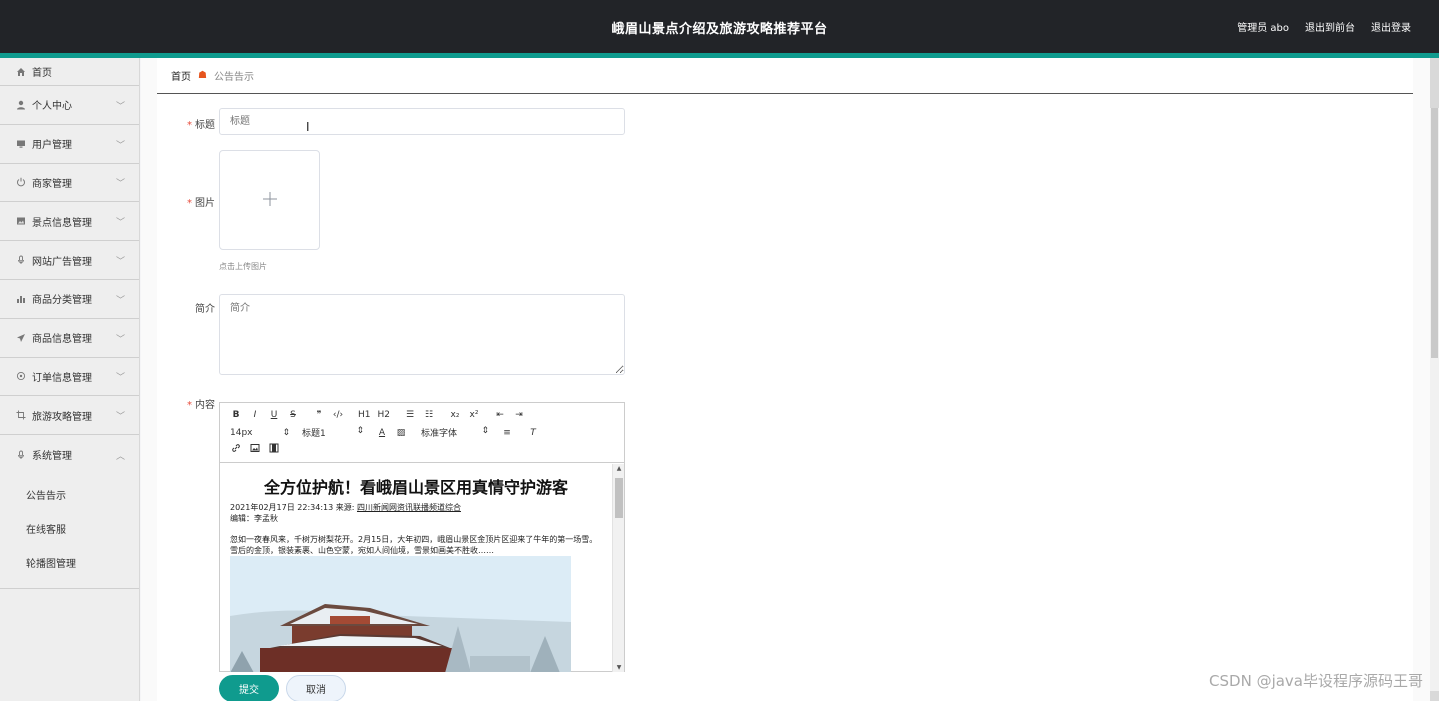  I want to click on sidebar-subitem-online-service: 在线客服, so click(69, 531).